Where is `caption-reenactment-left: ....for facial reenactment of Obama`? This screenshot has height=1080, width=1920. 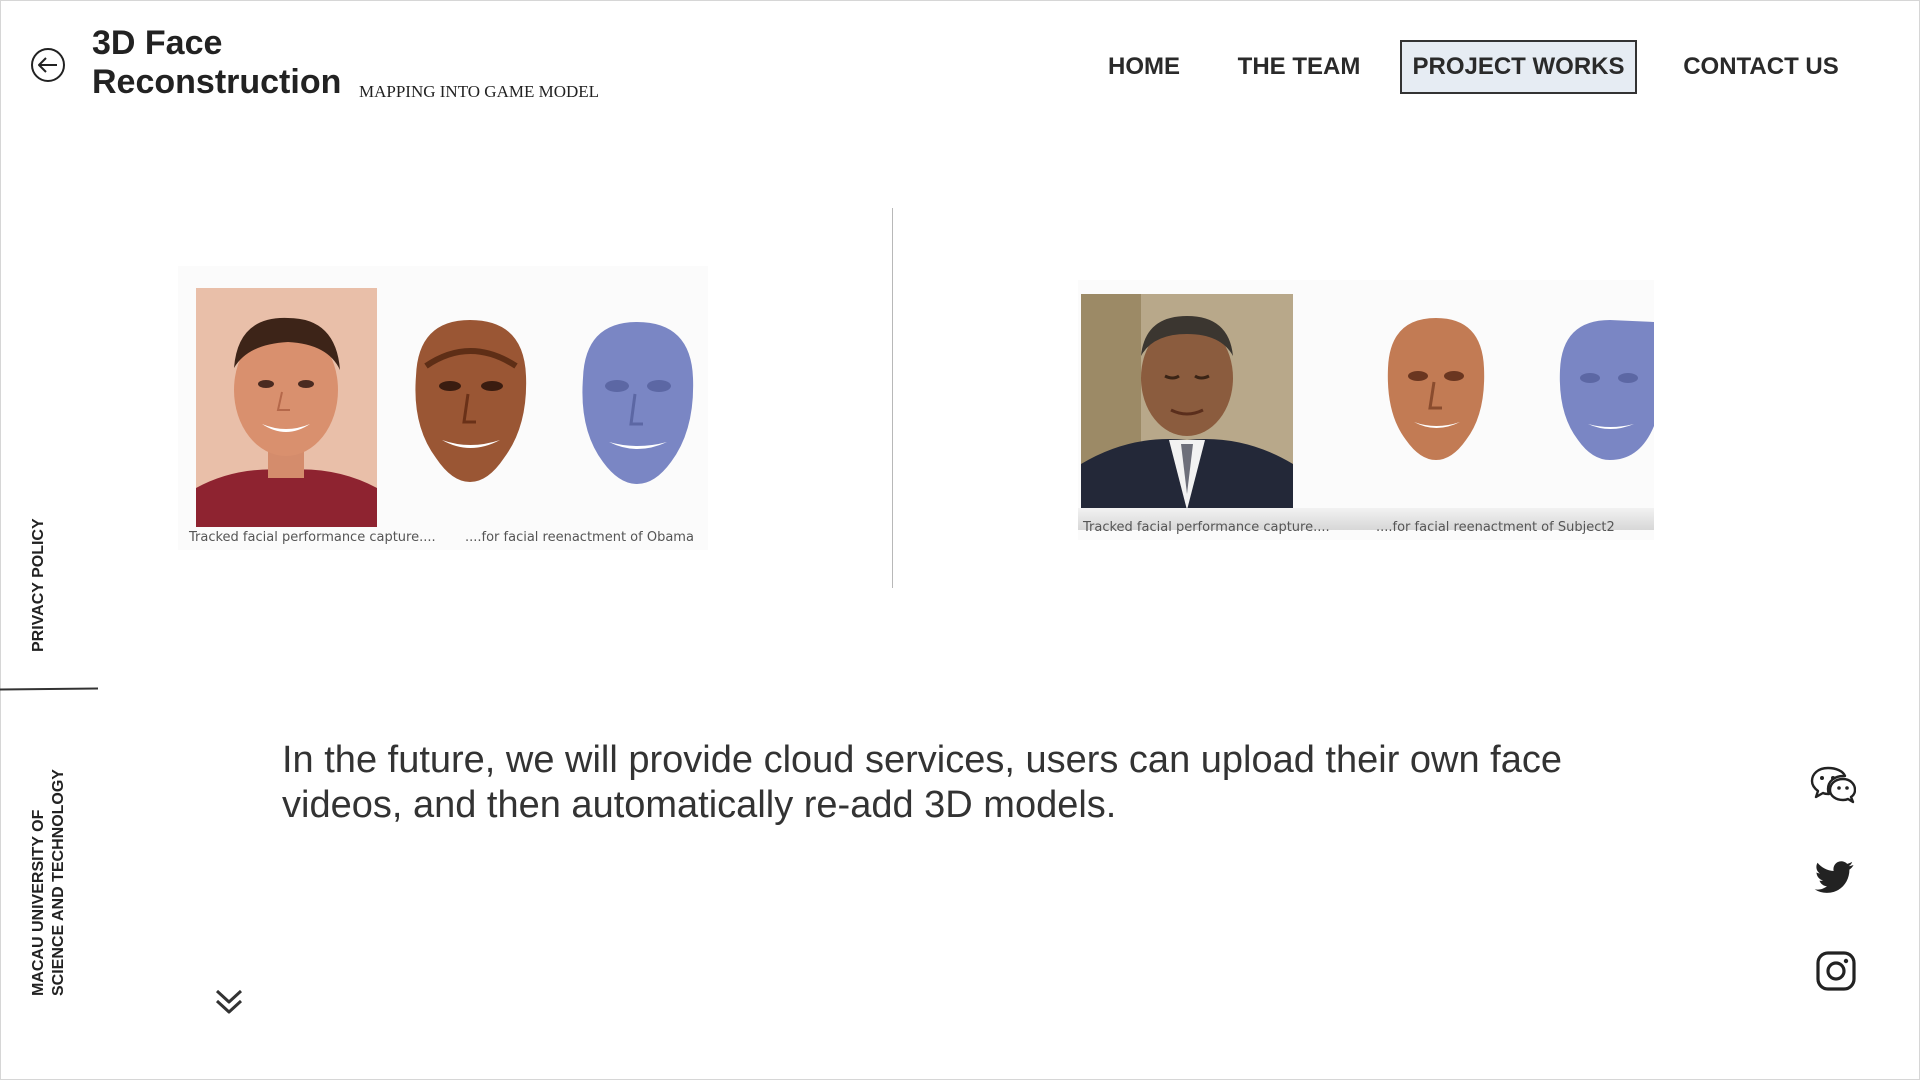 caption-reenactment-left: ....for facial reenactment of Obama is located at coordinates (579, 537).